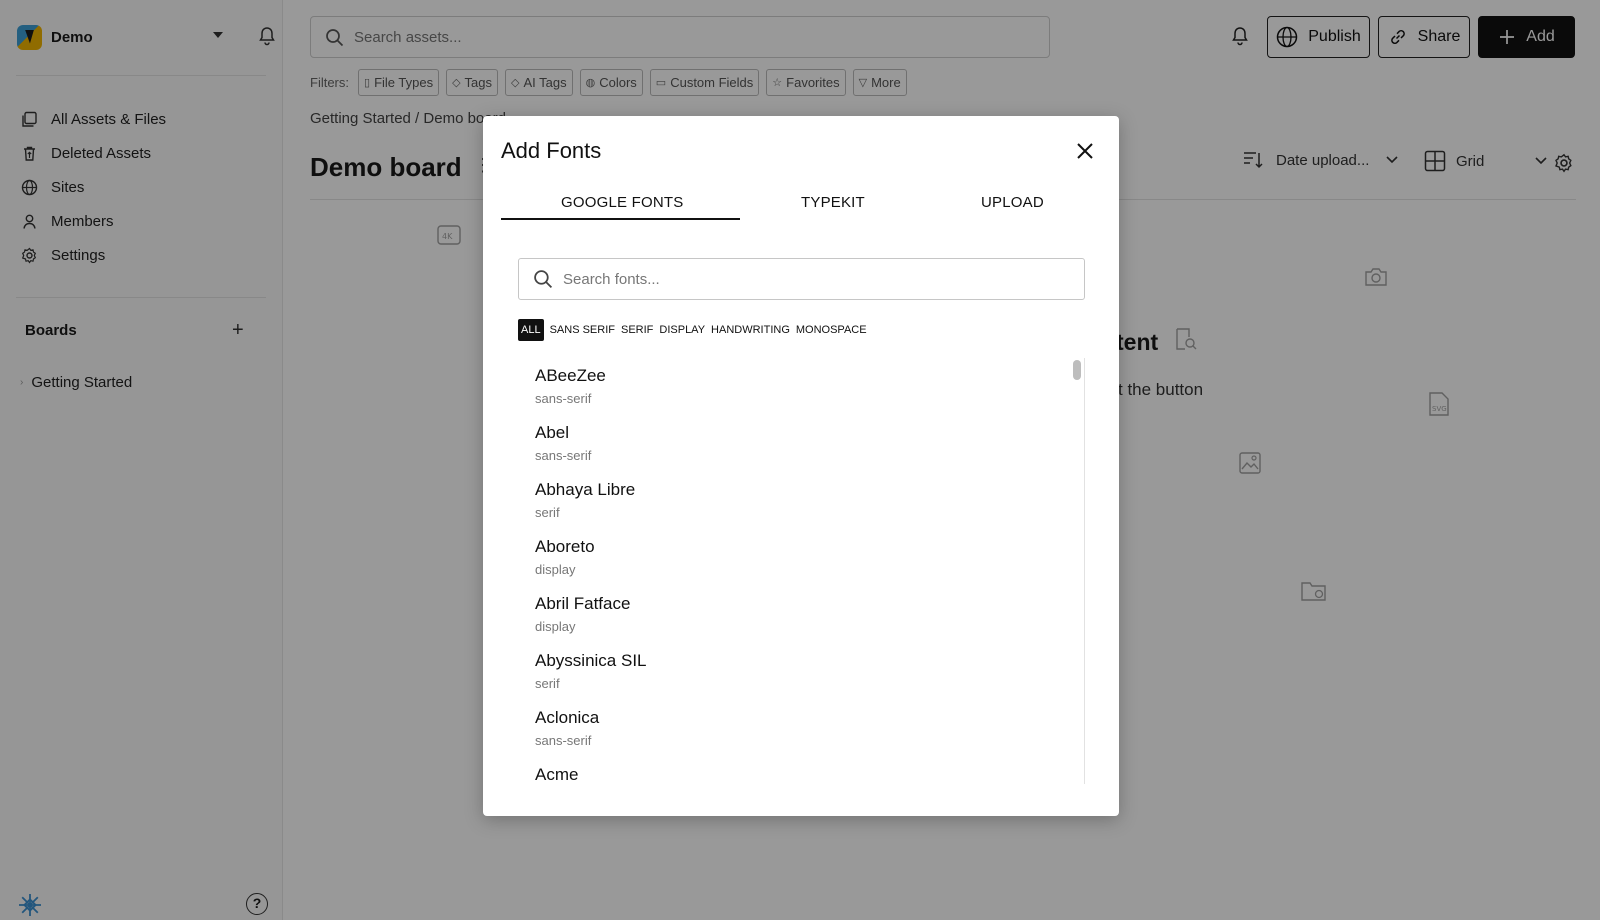  What do you see at coordinates (750, 330) in the screenshot?
I see `category-handwriting: HANDWRITING` at bounding box center [750, 330].